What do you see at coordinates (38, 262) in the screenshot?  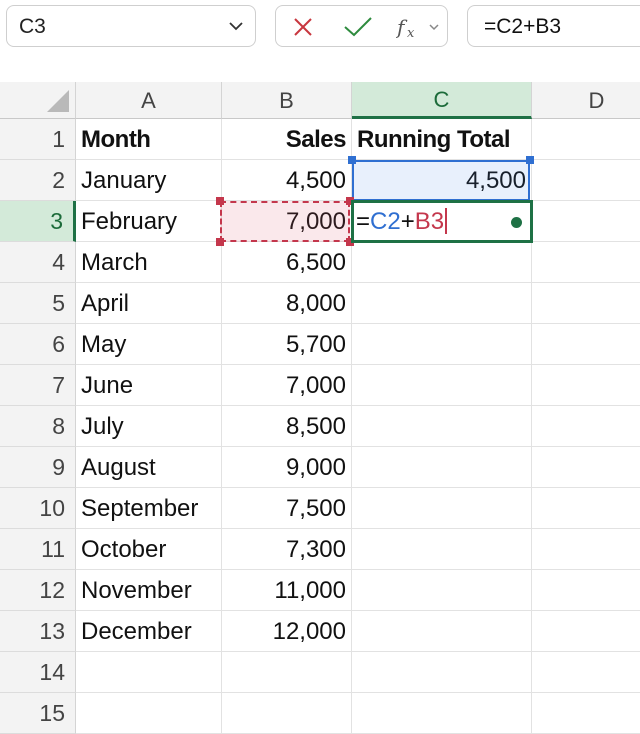 I see `row-header-4: 4` at bounding box center [38, 262].